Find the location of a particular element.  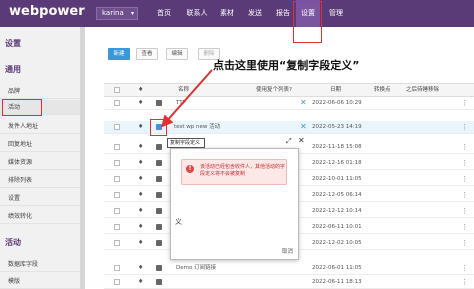

row-name: TTP is located at coordinates (181, 103).